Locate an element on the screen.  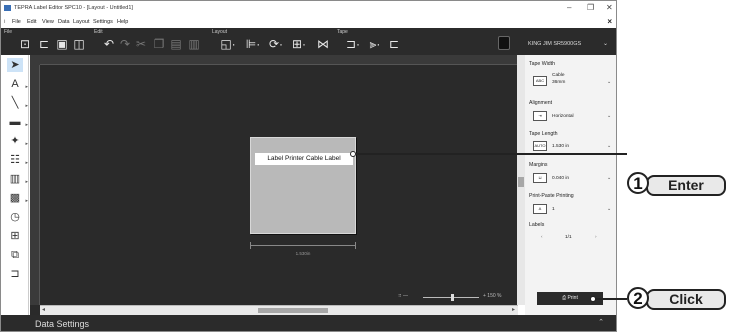
import-tool-icon: ⊐ is located at coordinates (15, 274).